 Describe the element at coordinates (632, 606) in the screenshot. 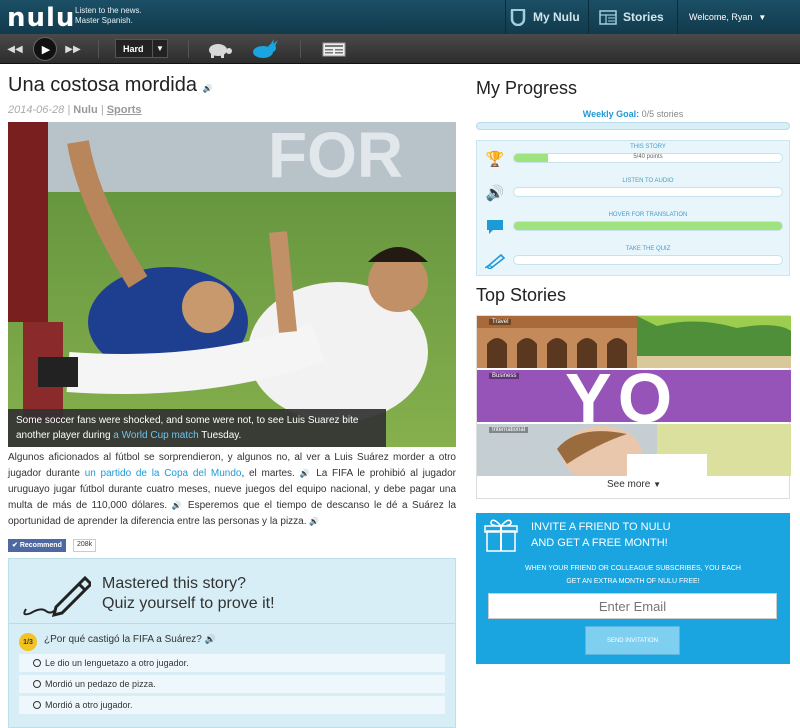

I see `email-field` at that location.